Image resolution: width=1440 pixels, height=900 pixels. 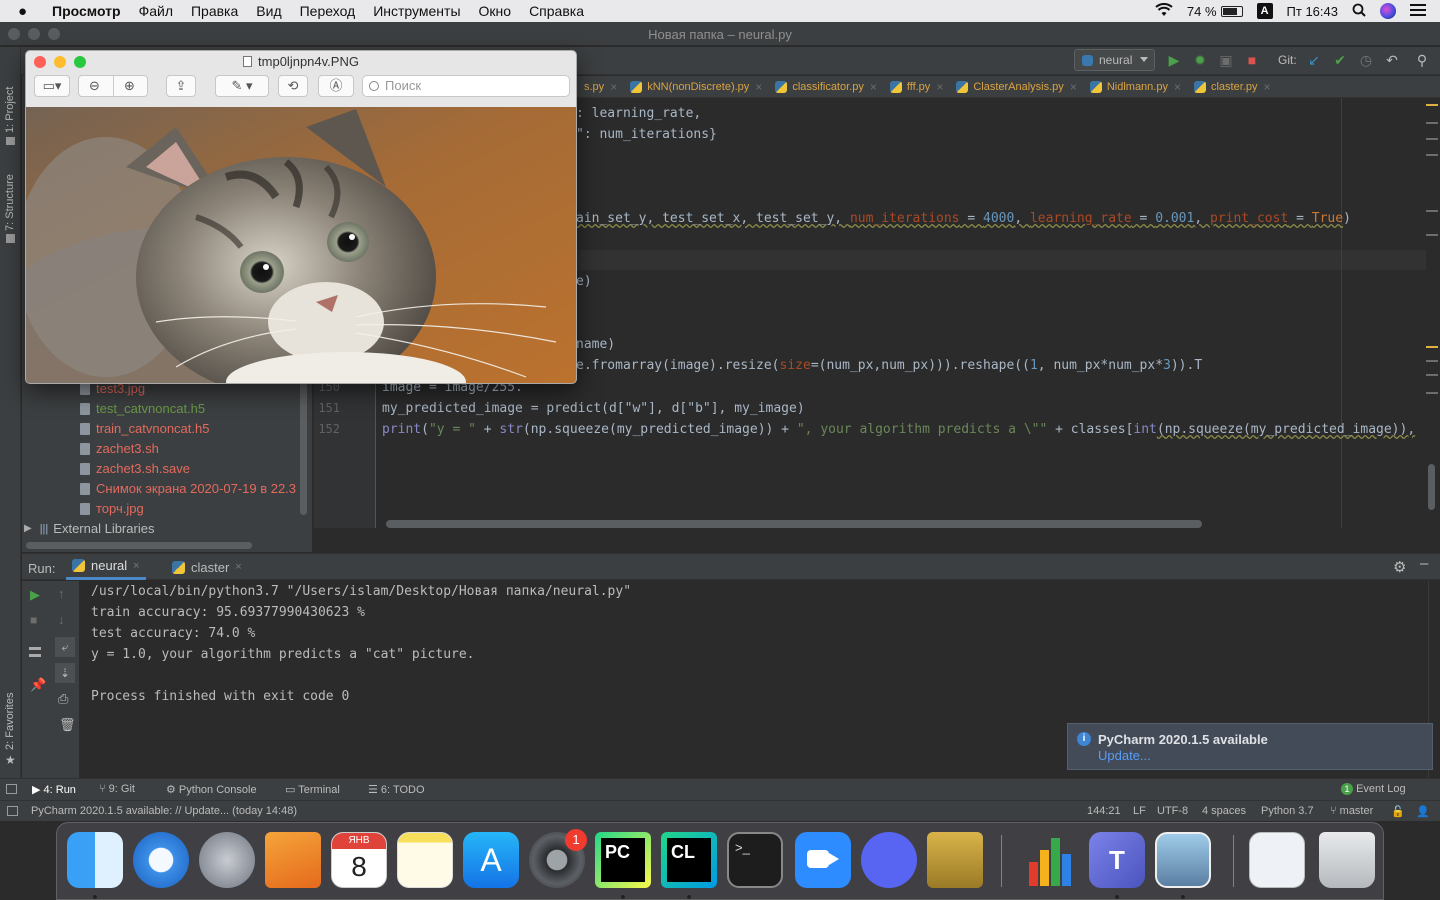 What do you see at coordinates (94, 86) in the screenshot?
I see `zoom-out-icon: ⊖` at bounding box center [94, 86].